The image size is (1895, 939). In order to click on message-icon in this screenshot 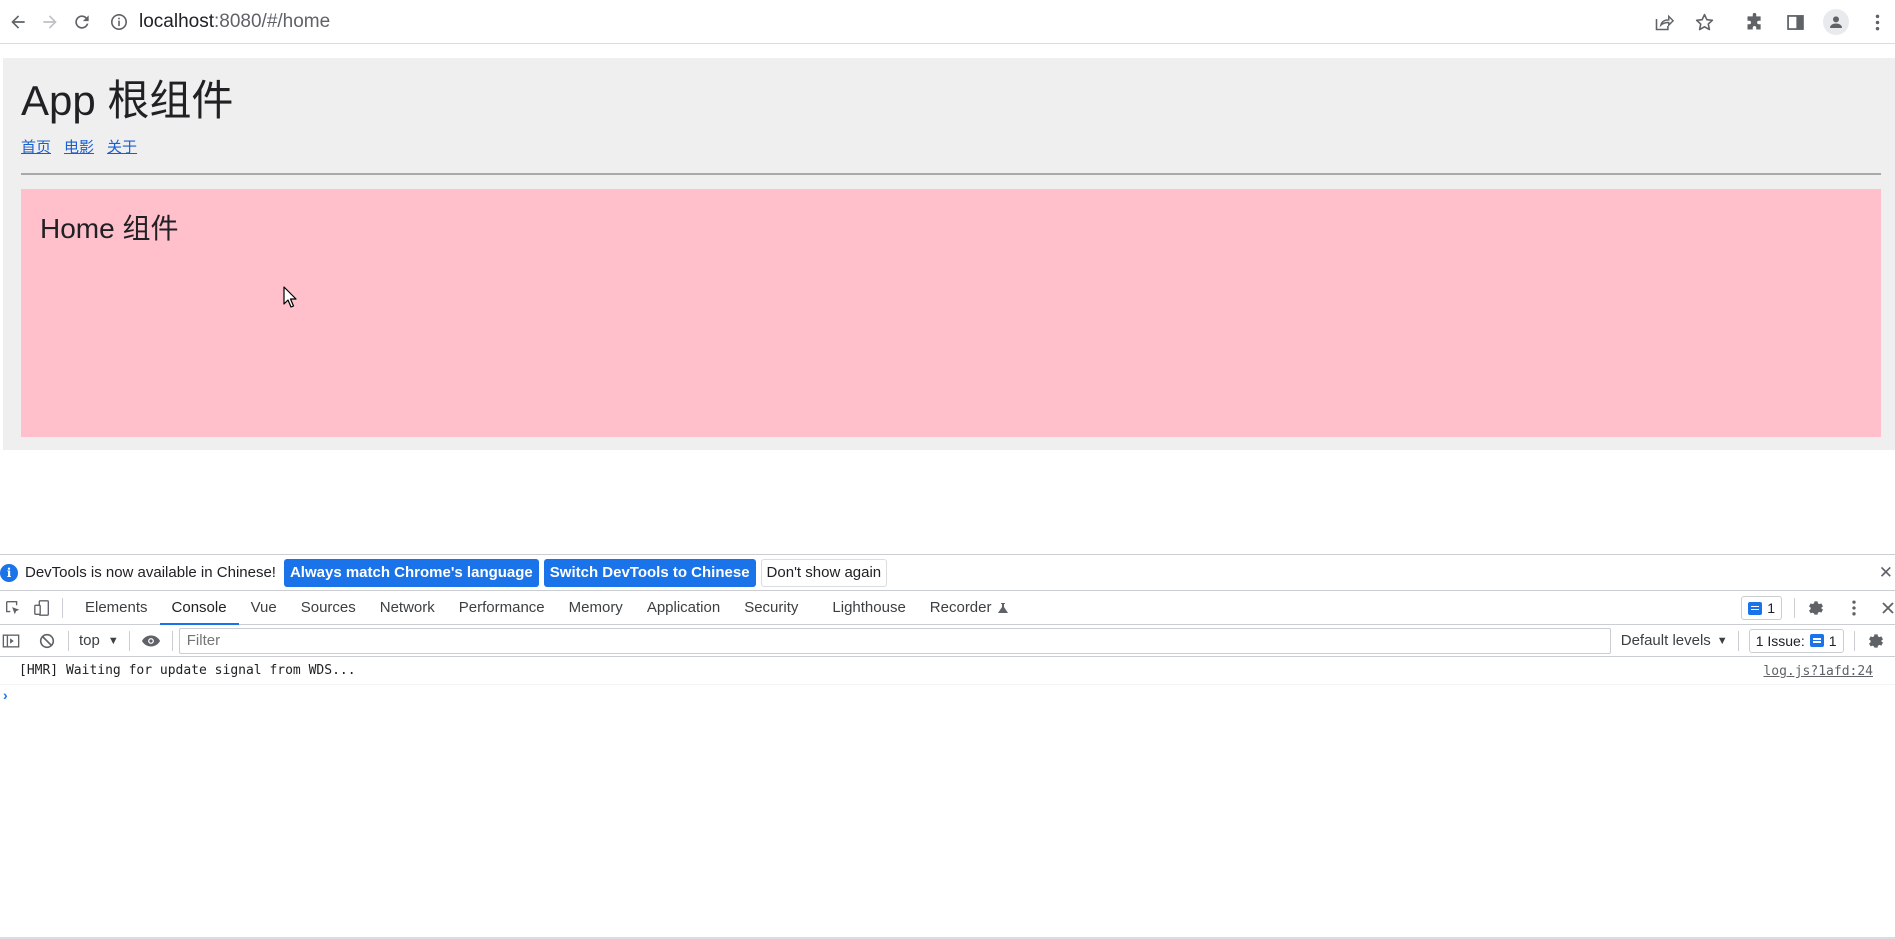, I will do `click(1755, 608)`.